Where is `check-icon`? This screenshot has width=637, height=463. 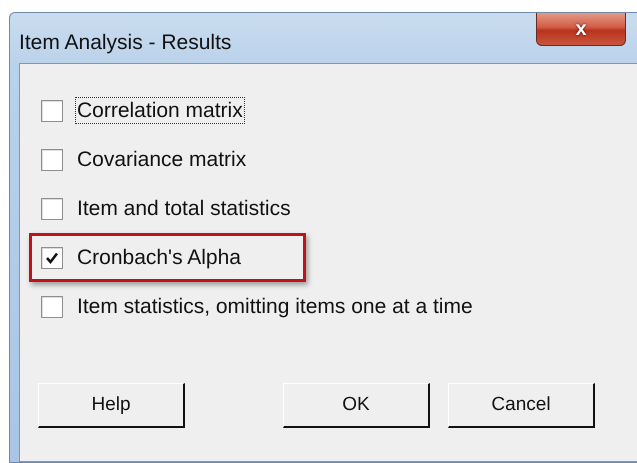
check-icon is located at coordinates (52, 257).